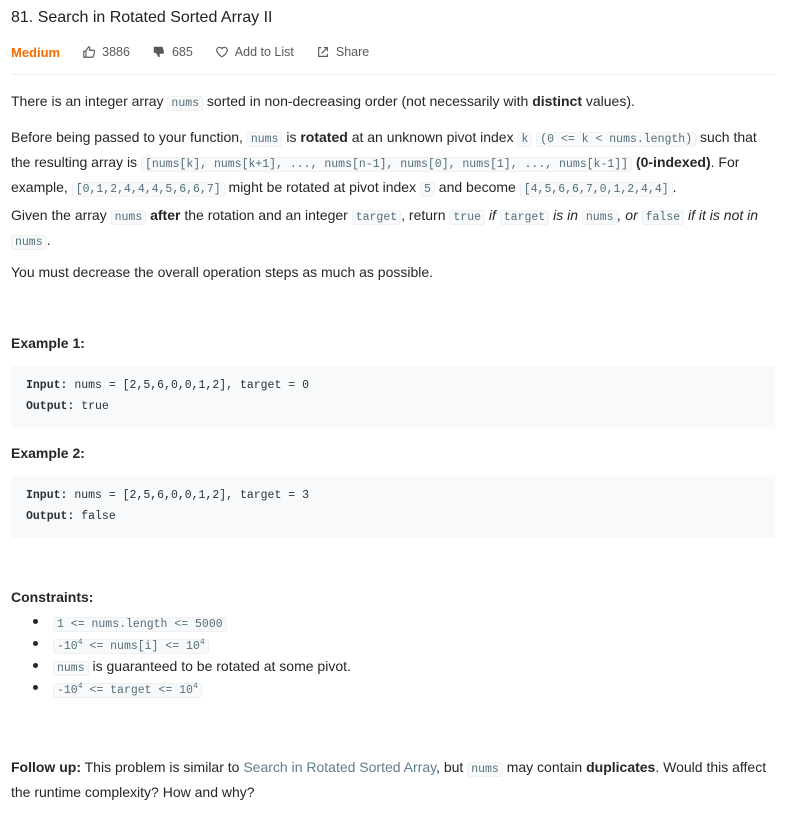 The height and width of the screenshot is (816, 789). What do you see at coordinates (339, 767) in the screenshot?
I see `related-problem-link: Search in Rotated Sorted Array` at bounding box center [339, 767].